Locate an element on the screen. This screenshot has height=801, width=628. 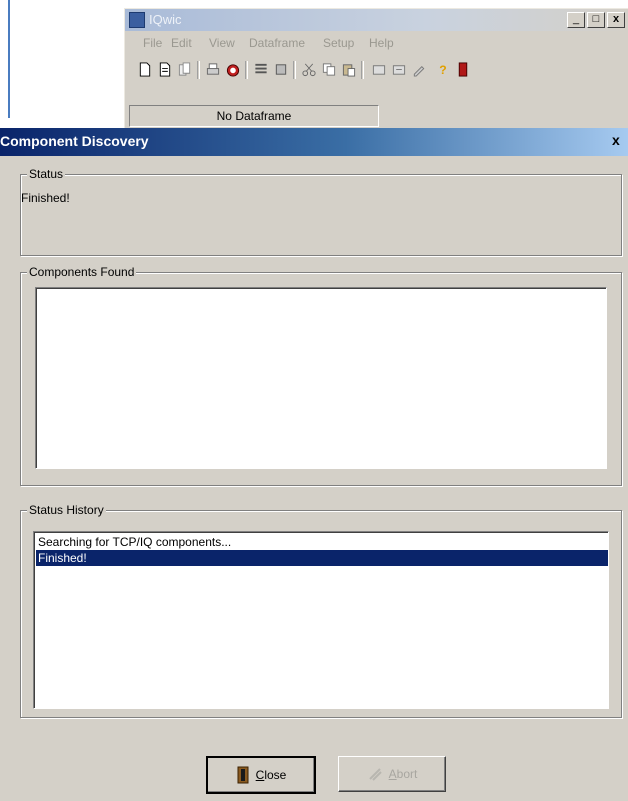
list-icon is located at coordinates (261, 69).